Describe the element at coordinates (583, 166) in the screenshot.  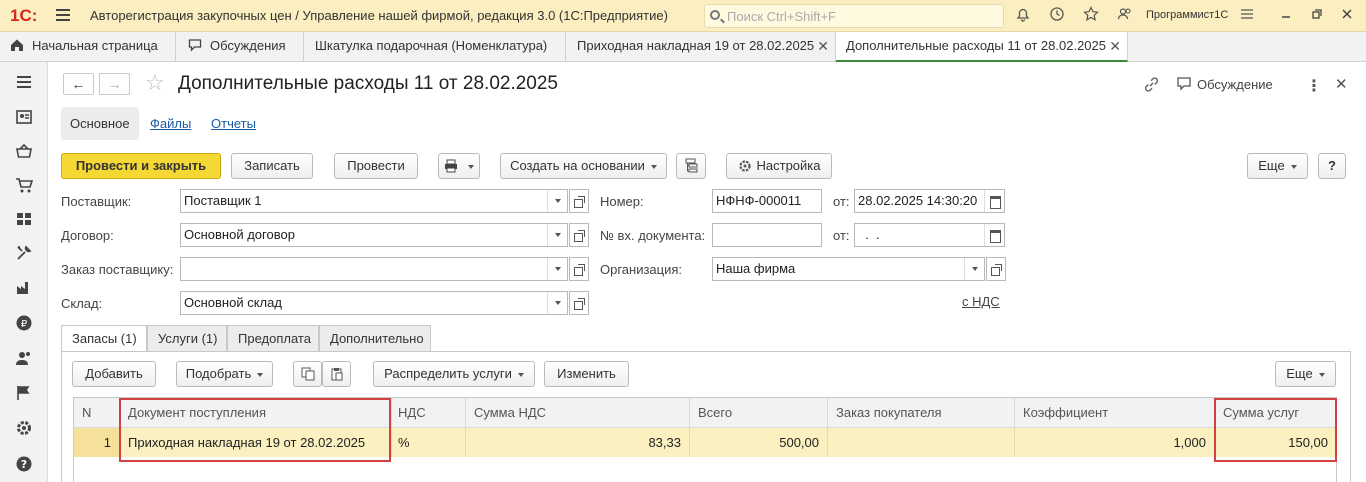
I see `create-based-on-button: Создать на основании` at that location.